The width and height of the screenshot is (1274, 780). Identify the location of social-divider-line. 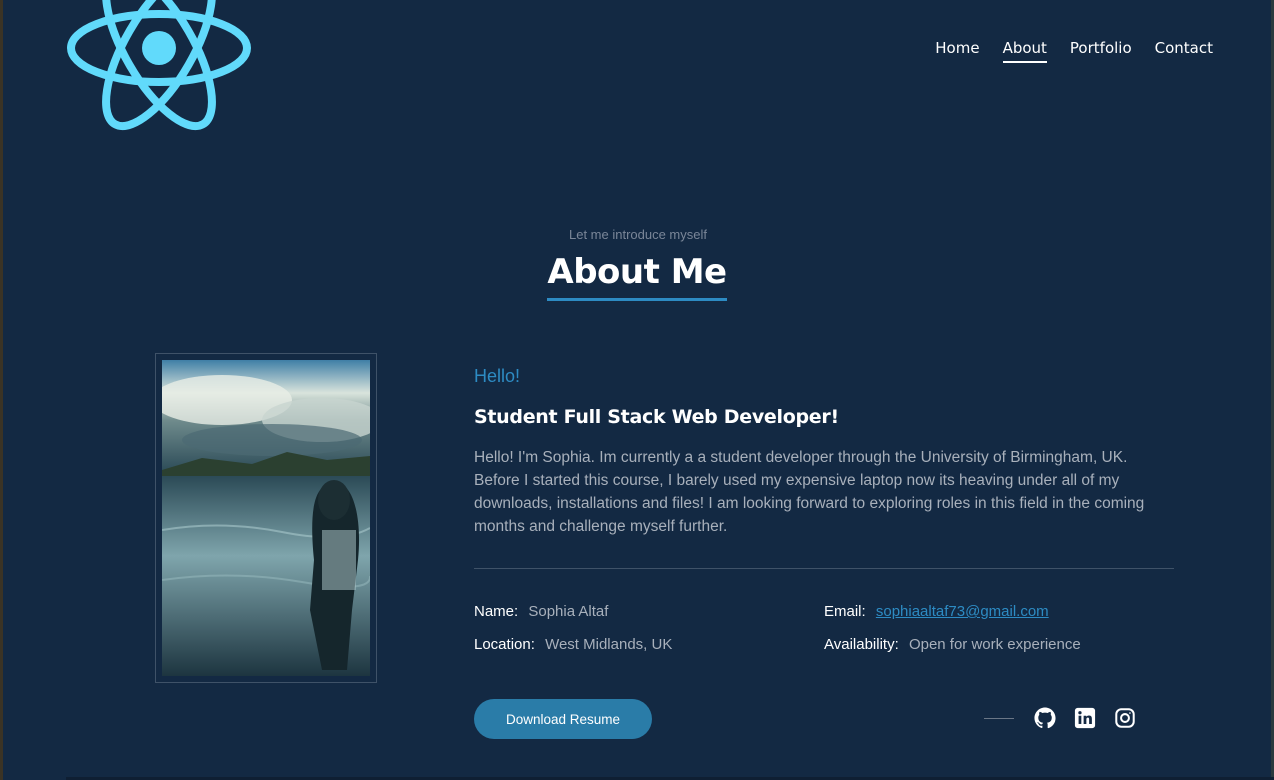
(999, 718).